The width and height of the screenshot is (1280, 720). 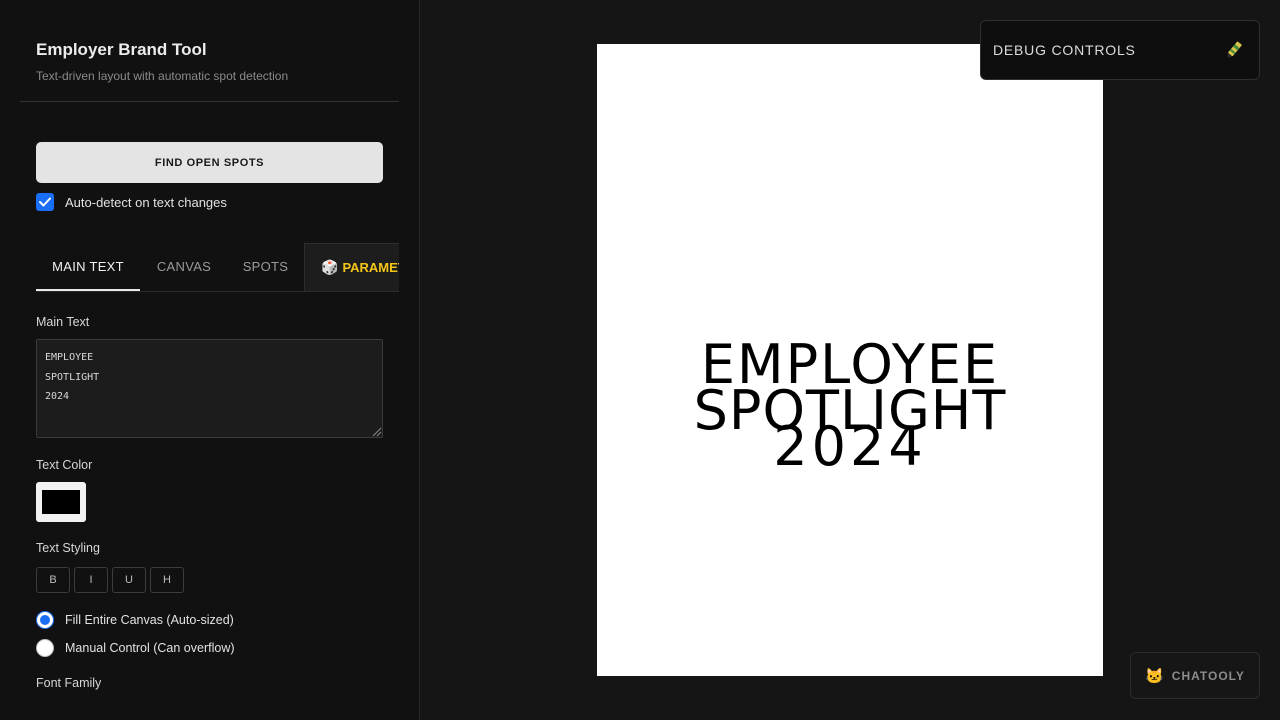 I want to click on resize-grip-icon, so click(x=377, y=432).